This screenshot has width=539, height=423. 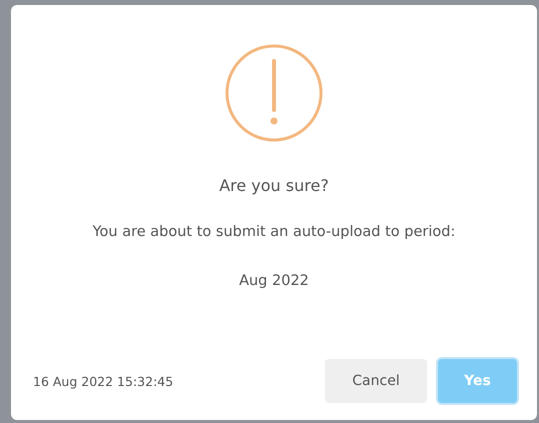 I want to click on warning-icon, so click(x=274, y=93).